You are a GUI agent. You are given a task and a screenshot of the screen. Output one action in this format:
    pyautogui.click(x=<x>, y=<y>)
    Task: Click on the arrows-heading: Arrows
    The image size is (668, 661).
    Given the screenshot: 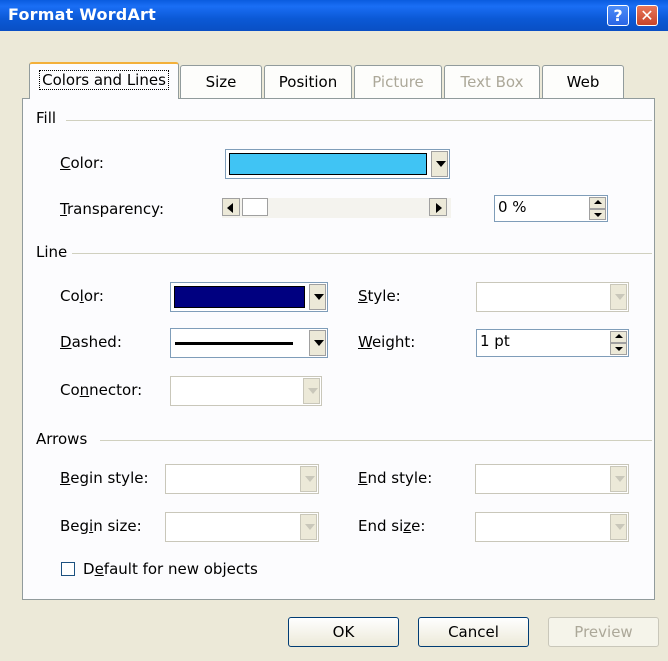 What is the action you would take?
    pyautogui.click(x=62, y=439)
    